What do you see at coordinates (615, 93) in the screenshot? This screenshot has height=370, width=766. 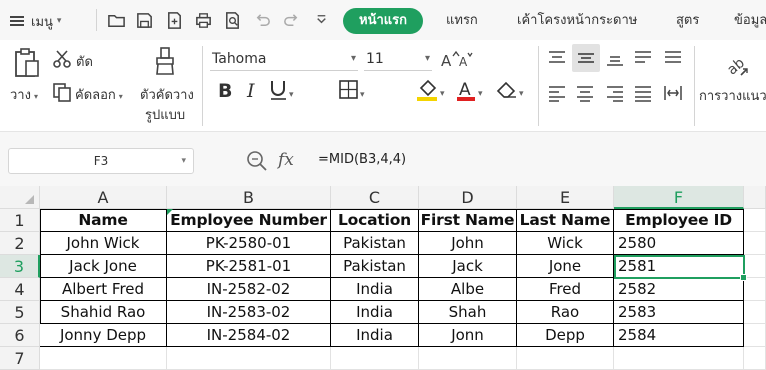 I see `align-right-icon` at bounding box center [615, 93].